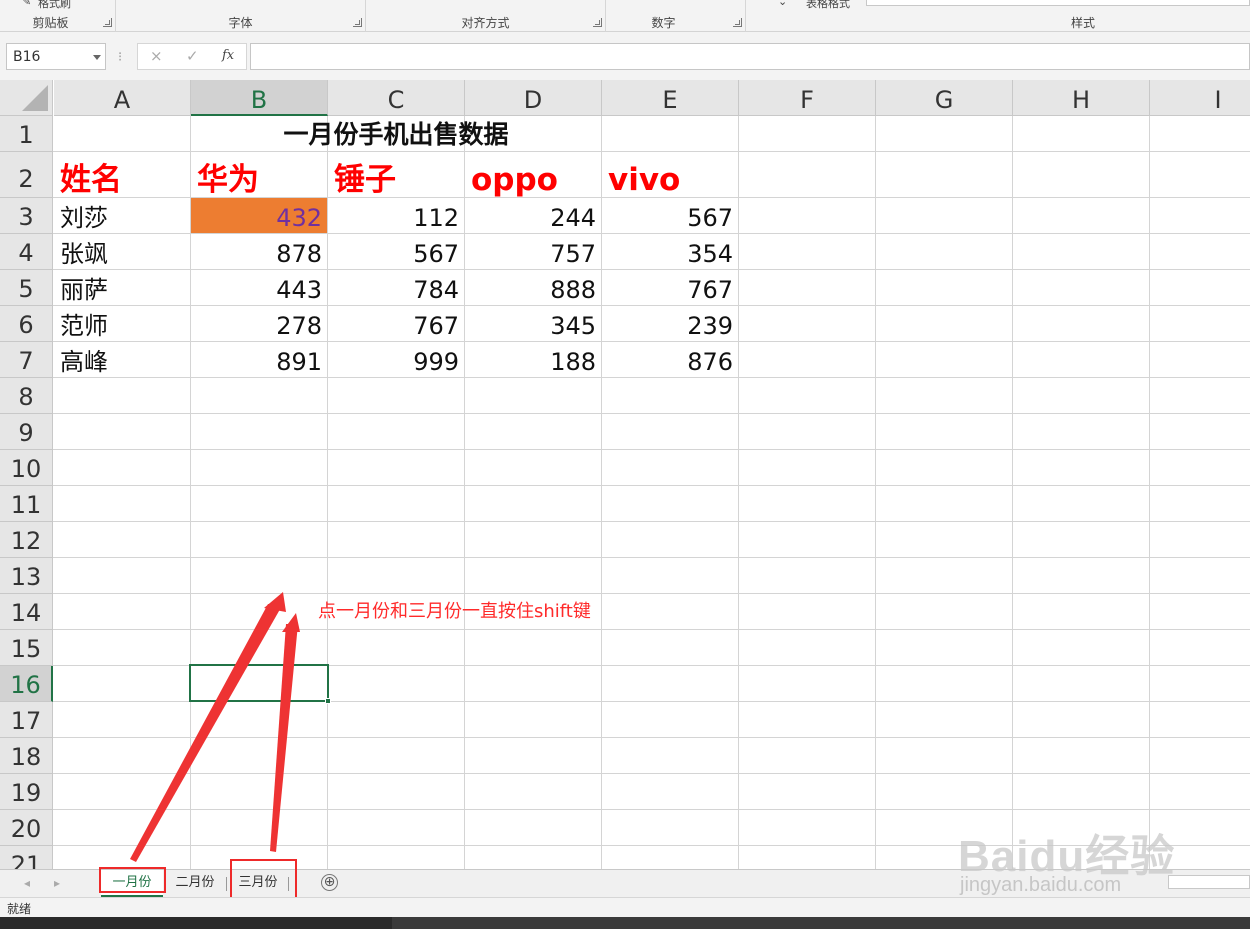  I want to click on ribbon: ✎ 格式刷 ⌄ 表格格式 剪贴板 字体 对齐方式 数字 样式, so click(625, 16).